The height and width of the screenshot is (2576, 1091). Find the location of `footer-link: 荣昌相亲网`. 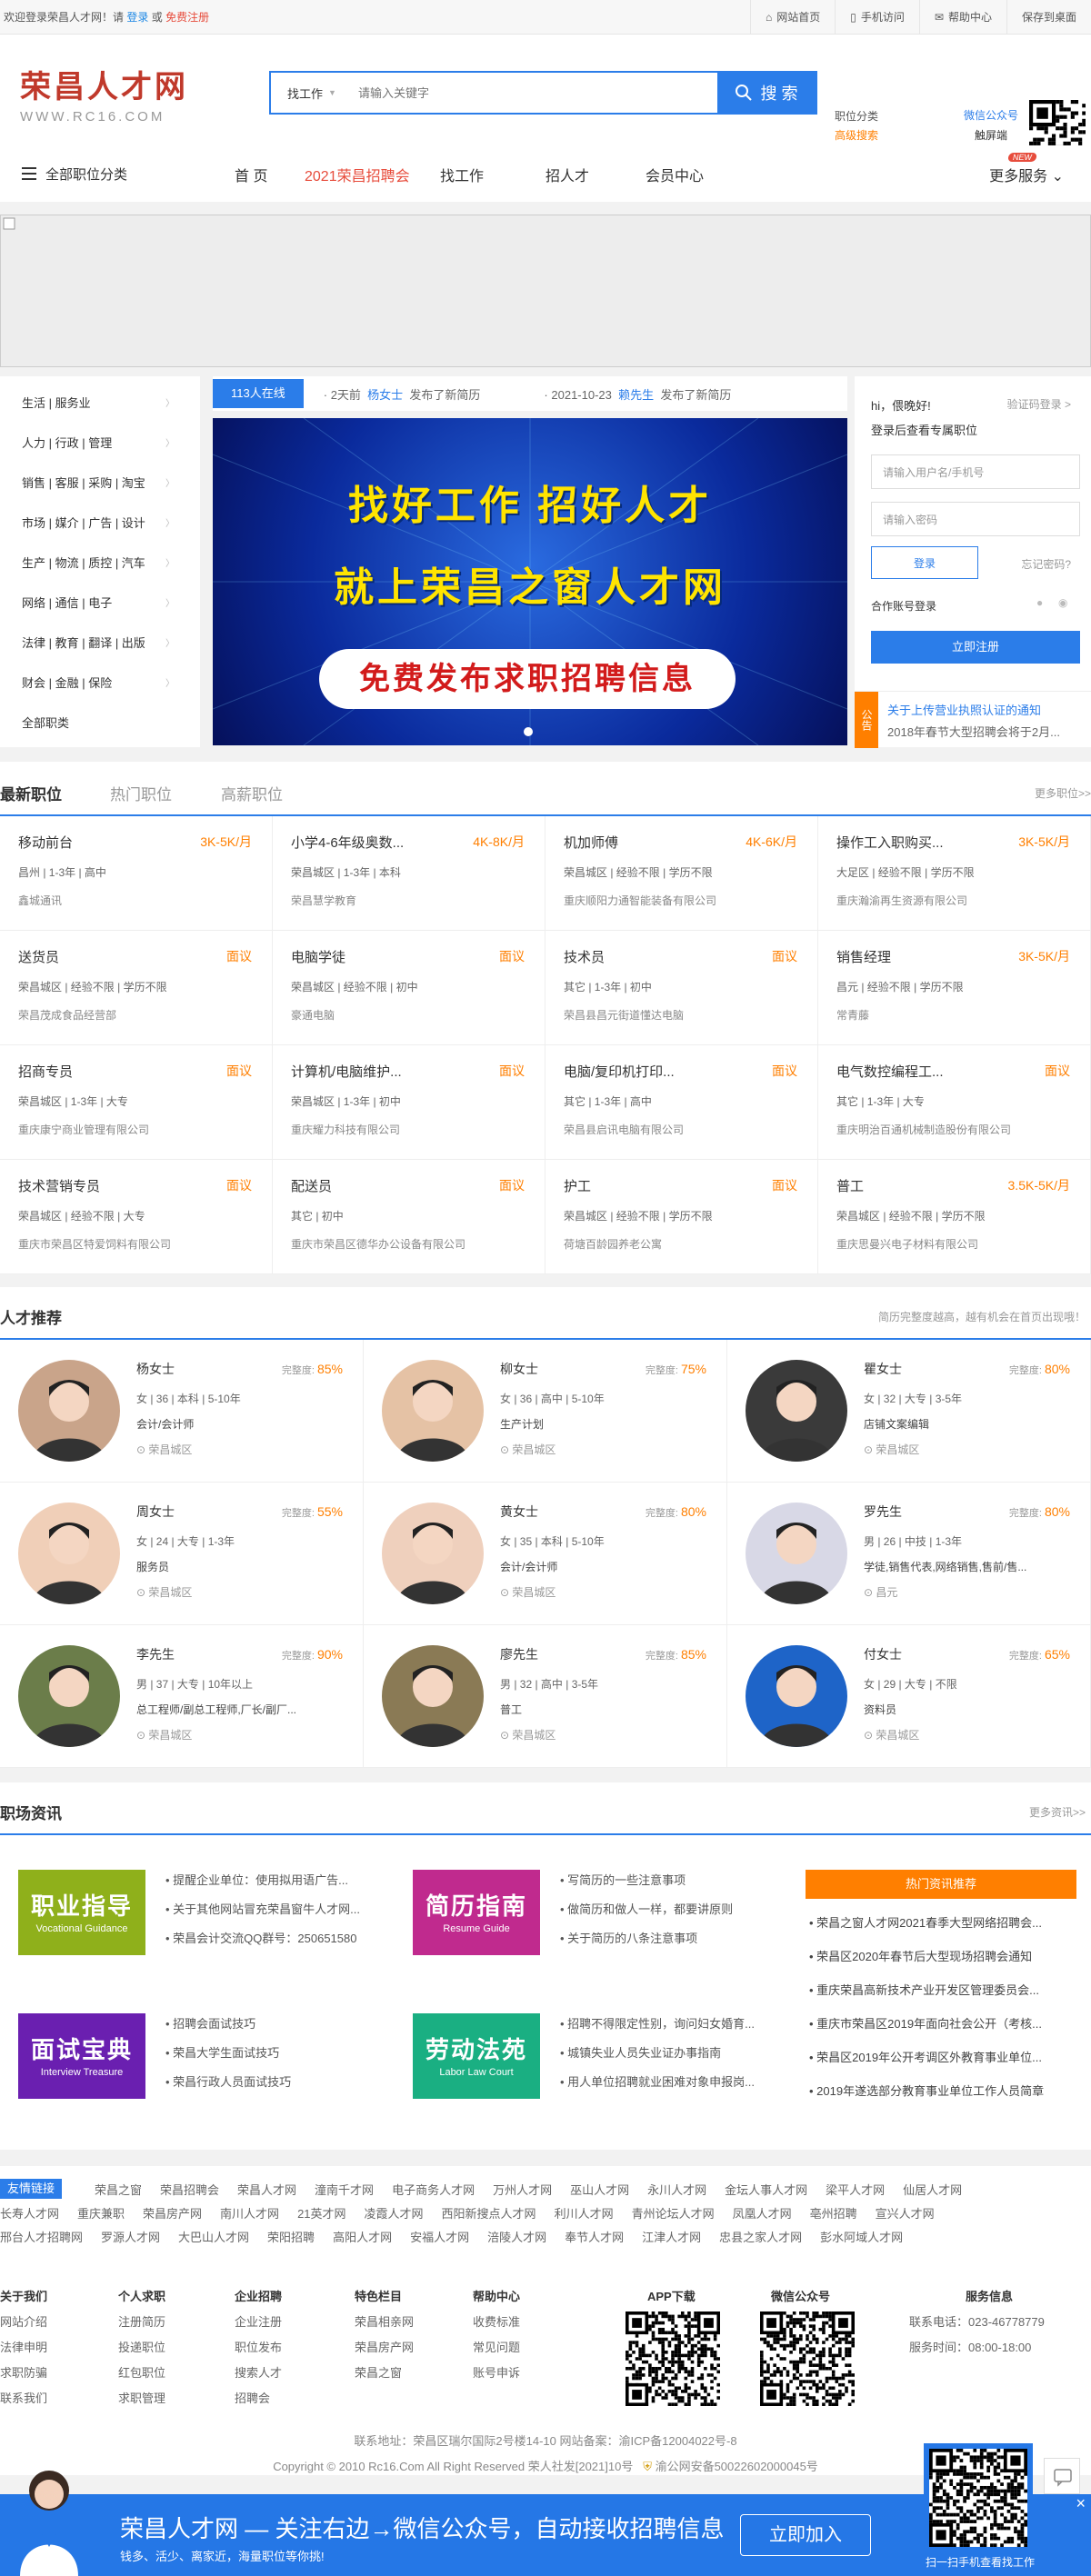

footer-link: 荣昌相亲网 is located at coordinates (385, 2322).